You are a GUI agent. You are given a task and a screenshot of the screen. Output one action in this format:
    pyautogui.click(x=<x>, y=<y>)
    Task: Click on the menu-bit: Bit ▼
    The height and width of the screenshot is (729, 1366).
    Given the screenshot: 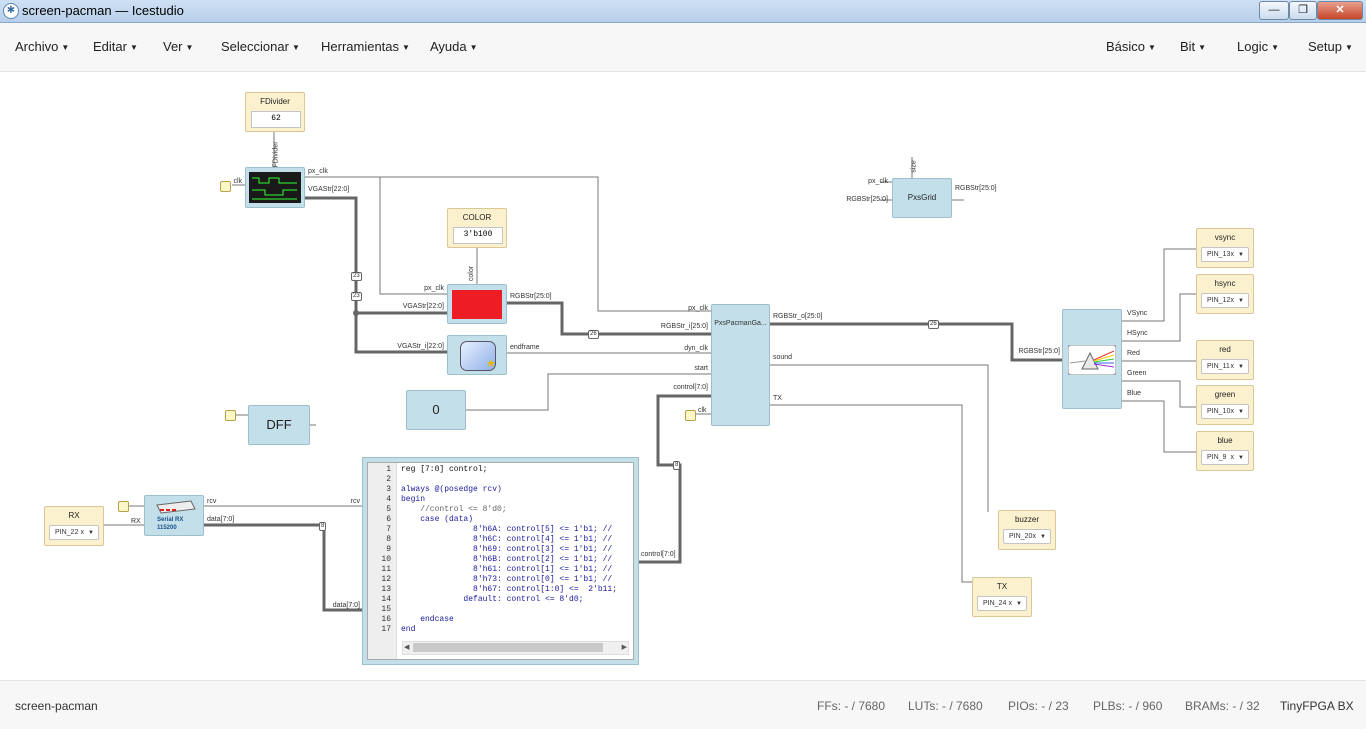 What is the action you would take?
    pyautogui.click(x=1193, y=46)
    